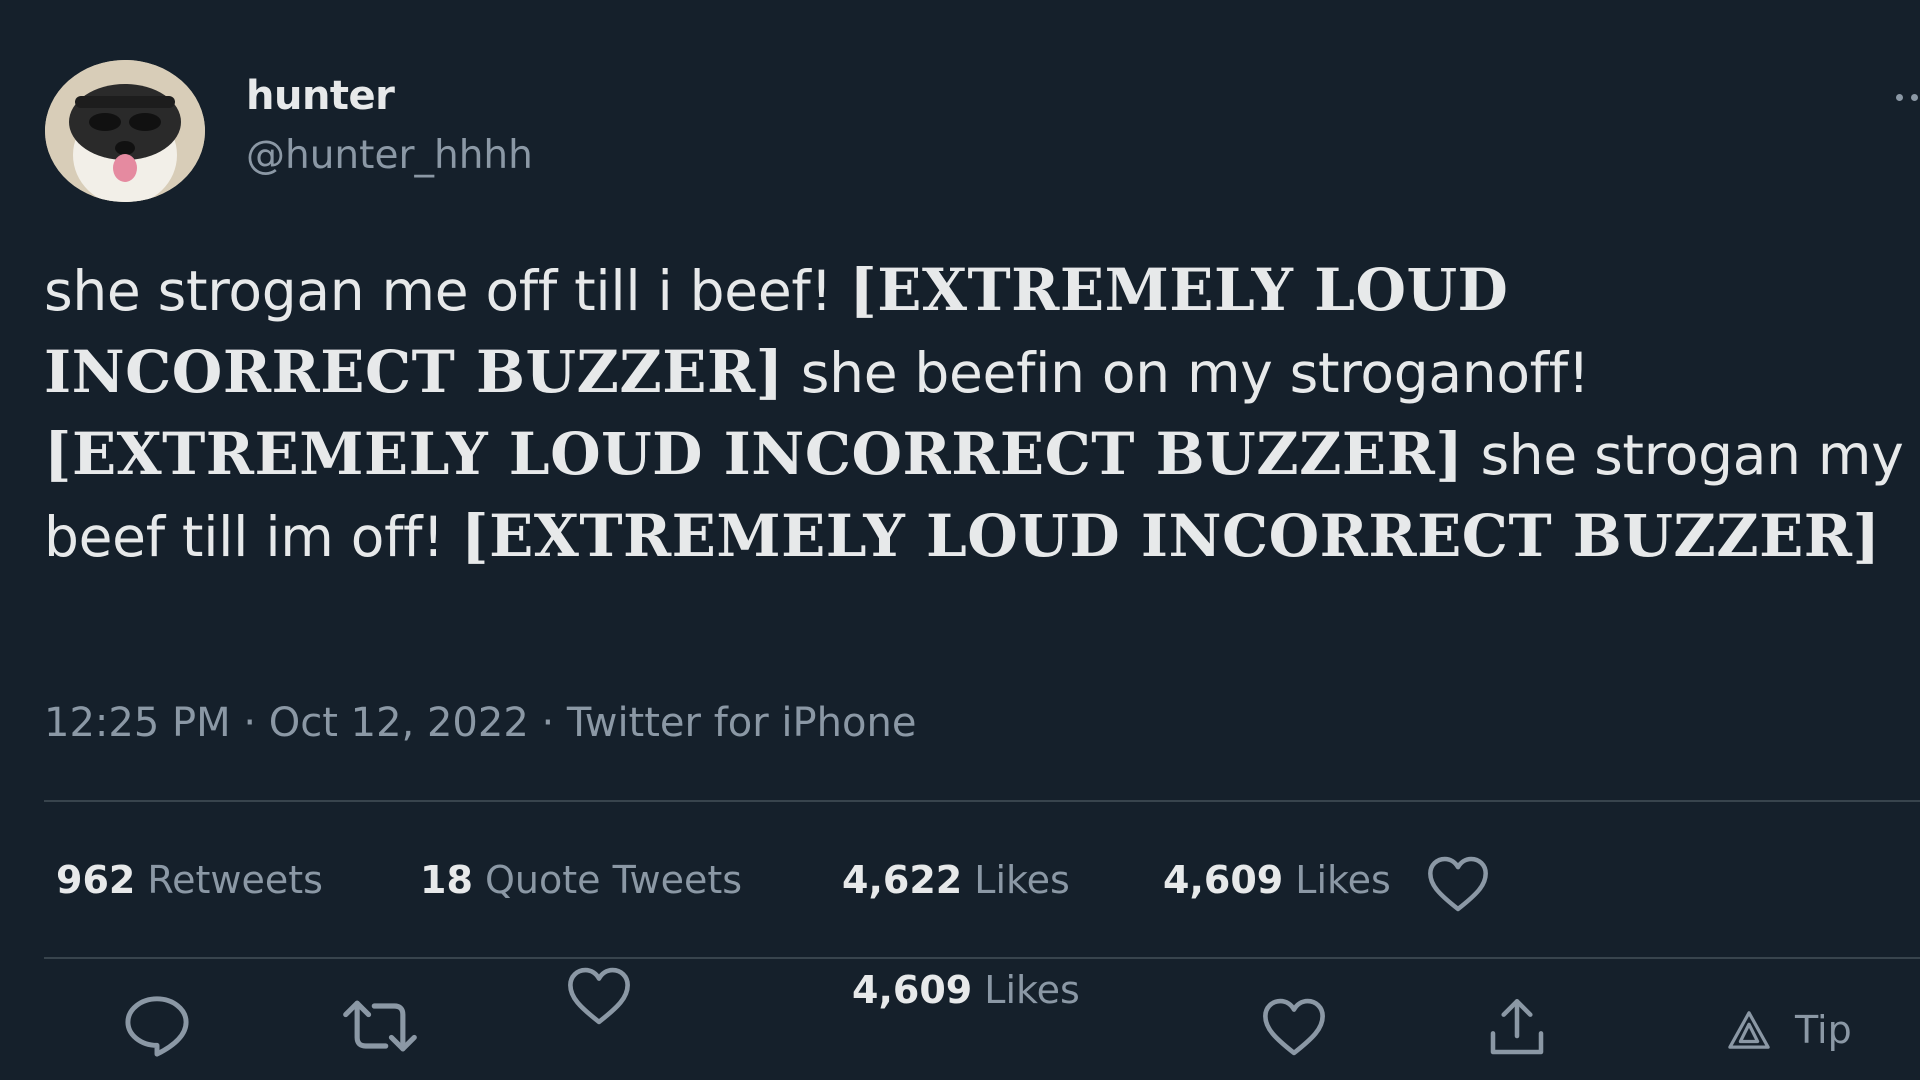 The height and width of the screenshot is (1080, 1920). Describe the element at coordinates (902, 880) in the screenshot. I see `likes-count: 4,622` at that location.